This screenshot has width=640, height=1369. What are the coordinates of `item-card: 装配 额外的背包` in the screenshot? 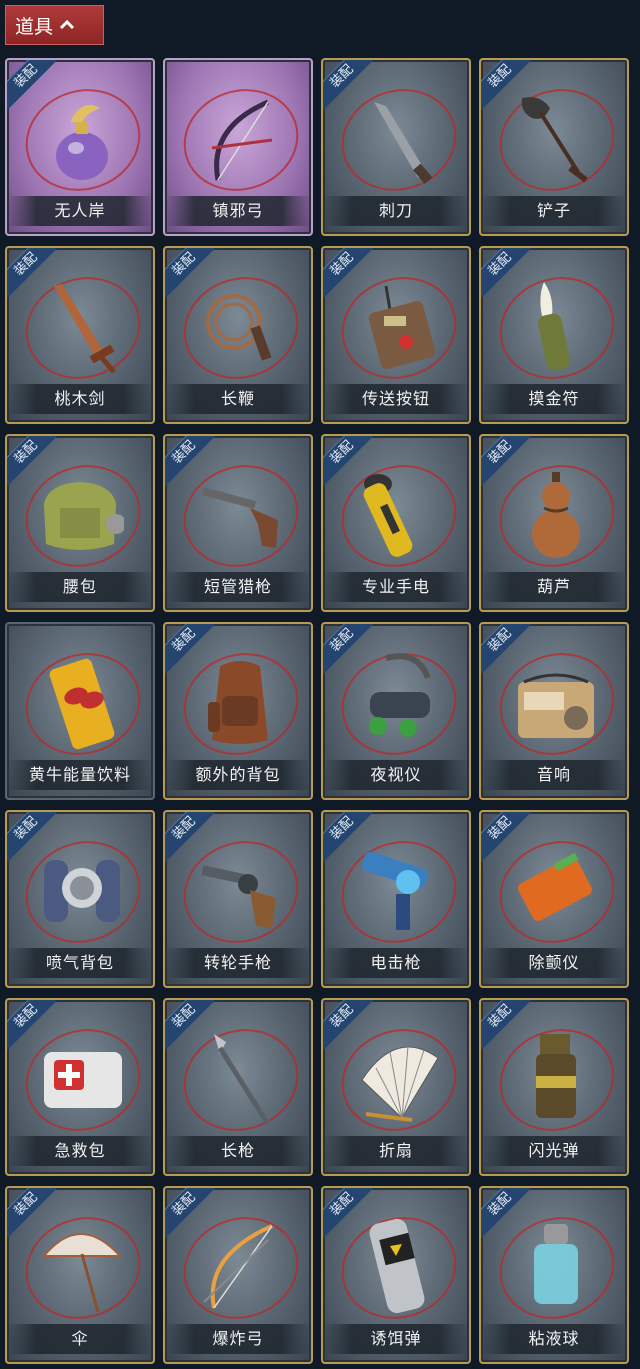 It's located at (238, 711).